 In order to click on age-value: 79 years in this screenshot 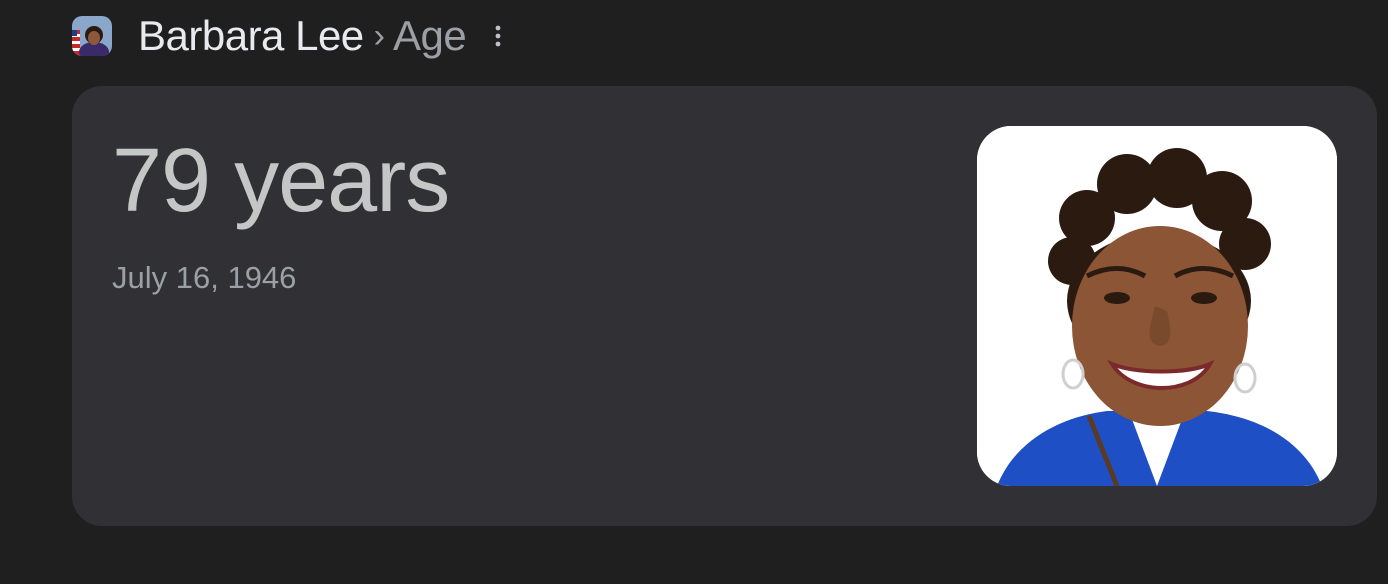, I will do `click(281, 181)`.